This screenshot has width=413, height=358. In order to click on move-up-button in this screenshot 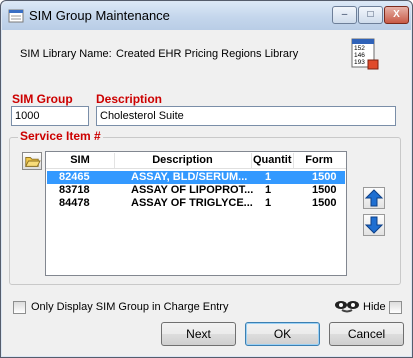, I will do `click(374, 198)`.